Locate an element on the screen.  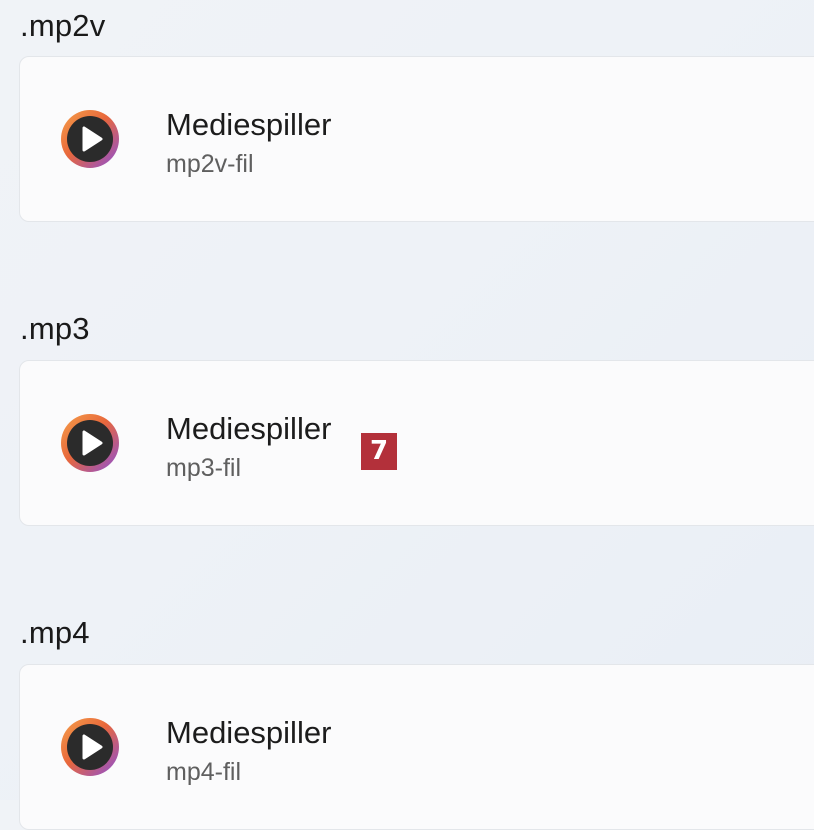
extension-heading: .mp3 is located at coordinates (55, 328).